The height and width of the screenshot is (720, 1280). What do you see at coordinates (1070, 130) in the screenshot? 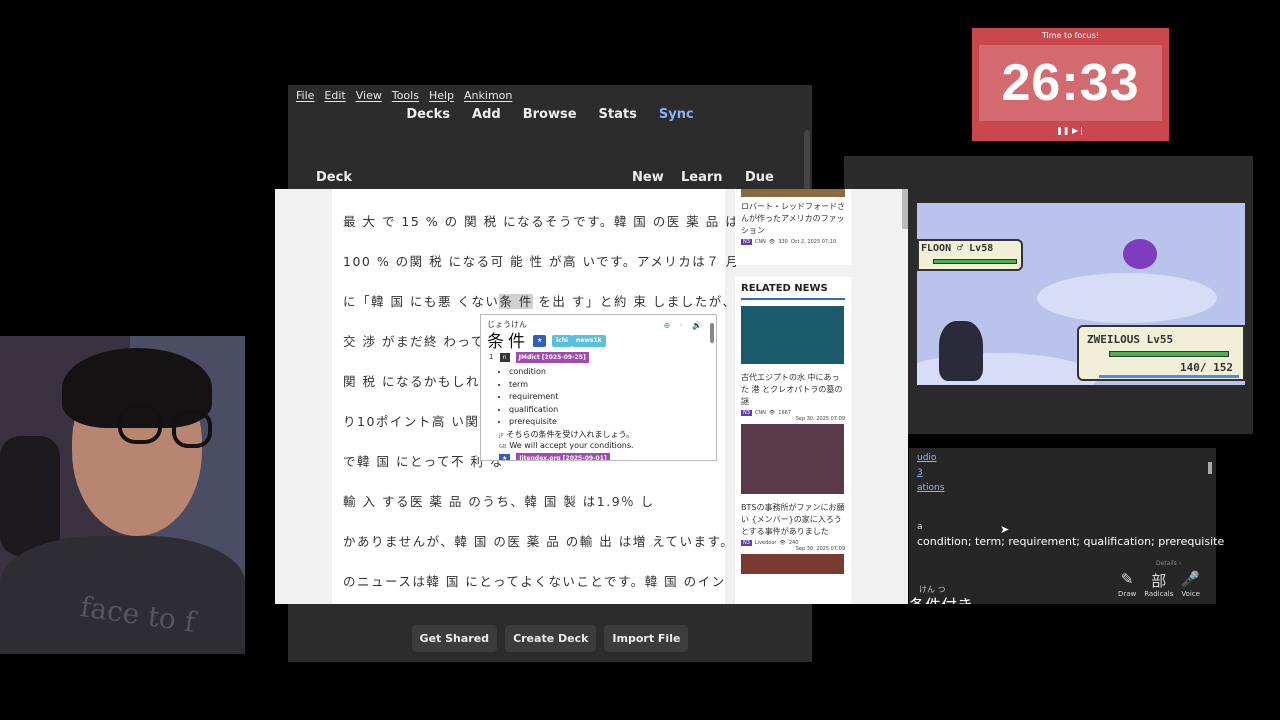
I see `timer-controls: ❚❚ ▶❘` at bounding box center [1070, 130].